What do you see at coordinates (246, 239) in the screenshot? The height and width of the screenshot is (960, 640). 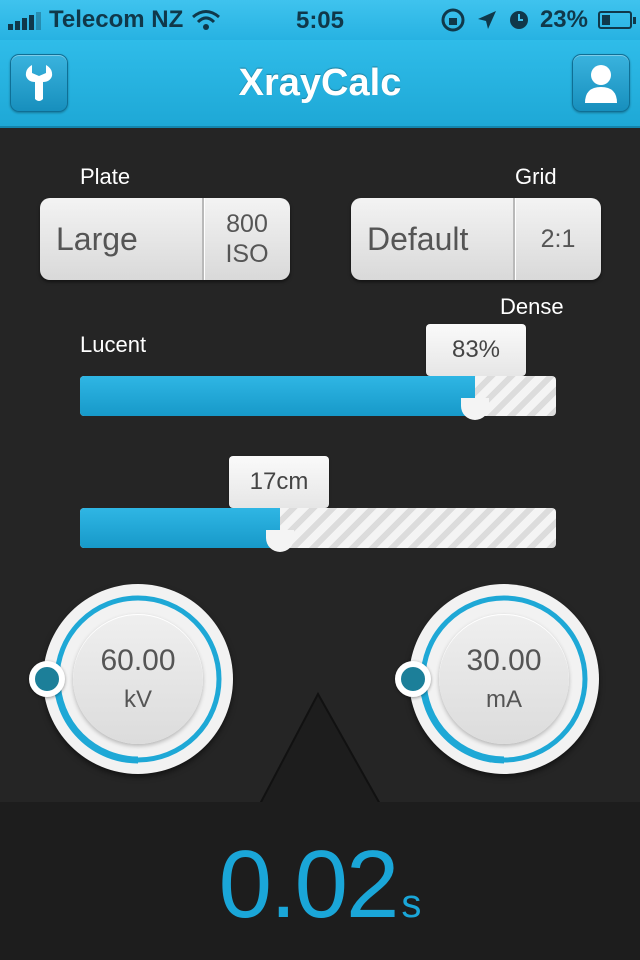 I see `plate-iso: 800 ISO` at bounding box center [246, 239].